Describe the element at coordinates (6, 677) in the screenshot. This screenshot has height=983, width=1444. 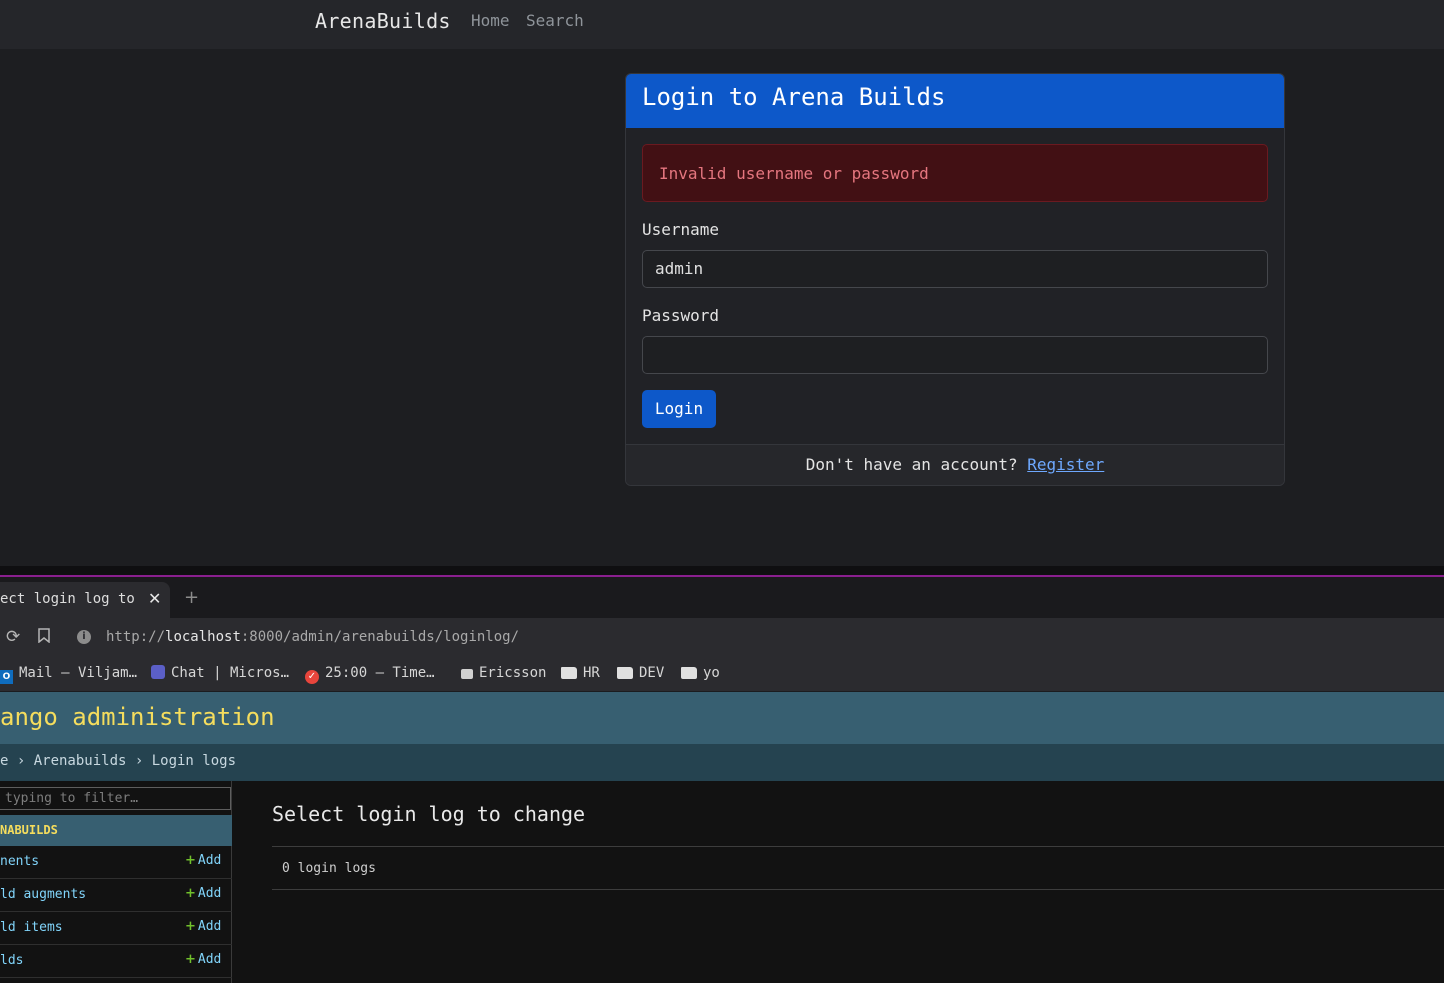
I see `outlook-icon: O` at that location.